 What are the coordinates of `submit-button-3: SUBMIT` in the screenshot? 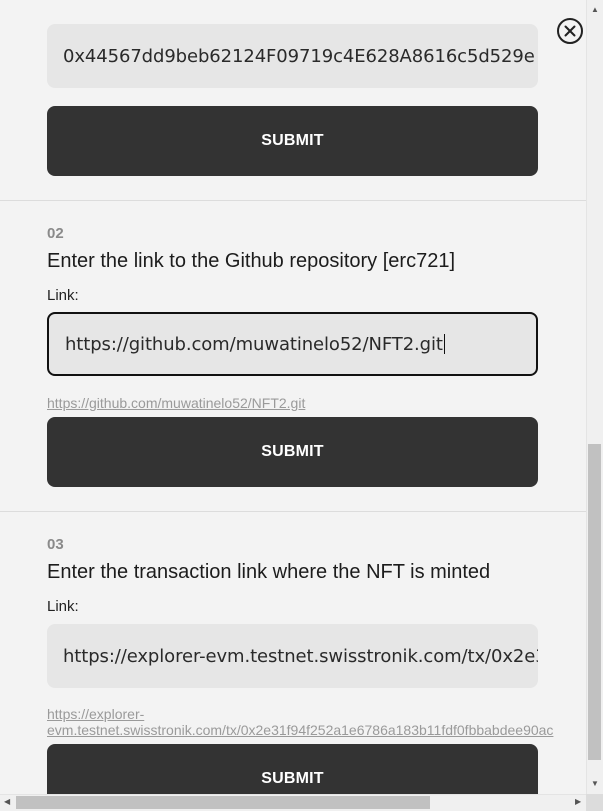 It's located at (292, 769).